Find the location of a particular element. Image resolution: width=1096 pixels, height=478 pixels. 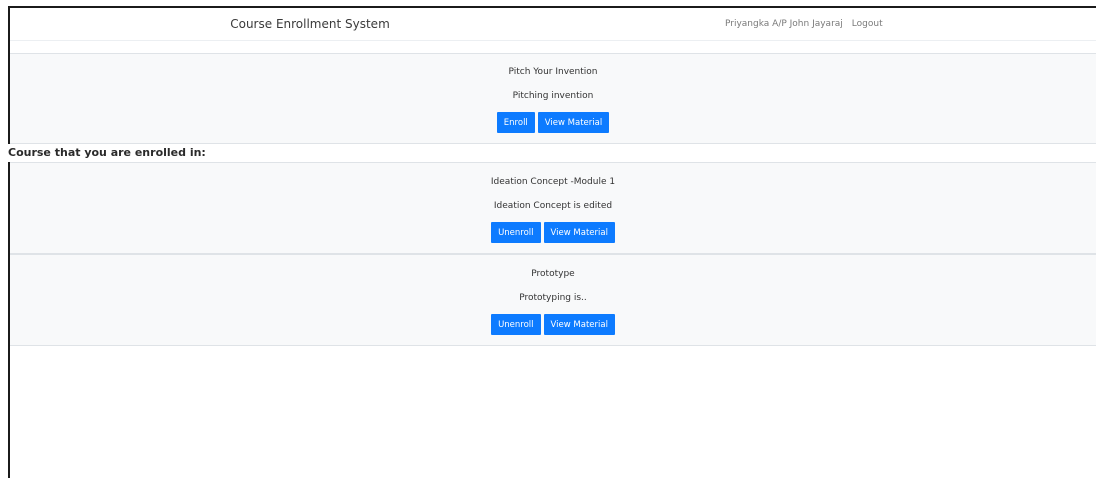

course-actions: Enroll View Material is located at coordinates (553, 122).